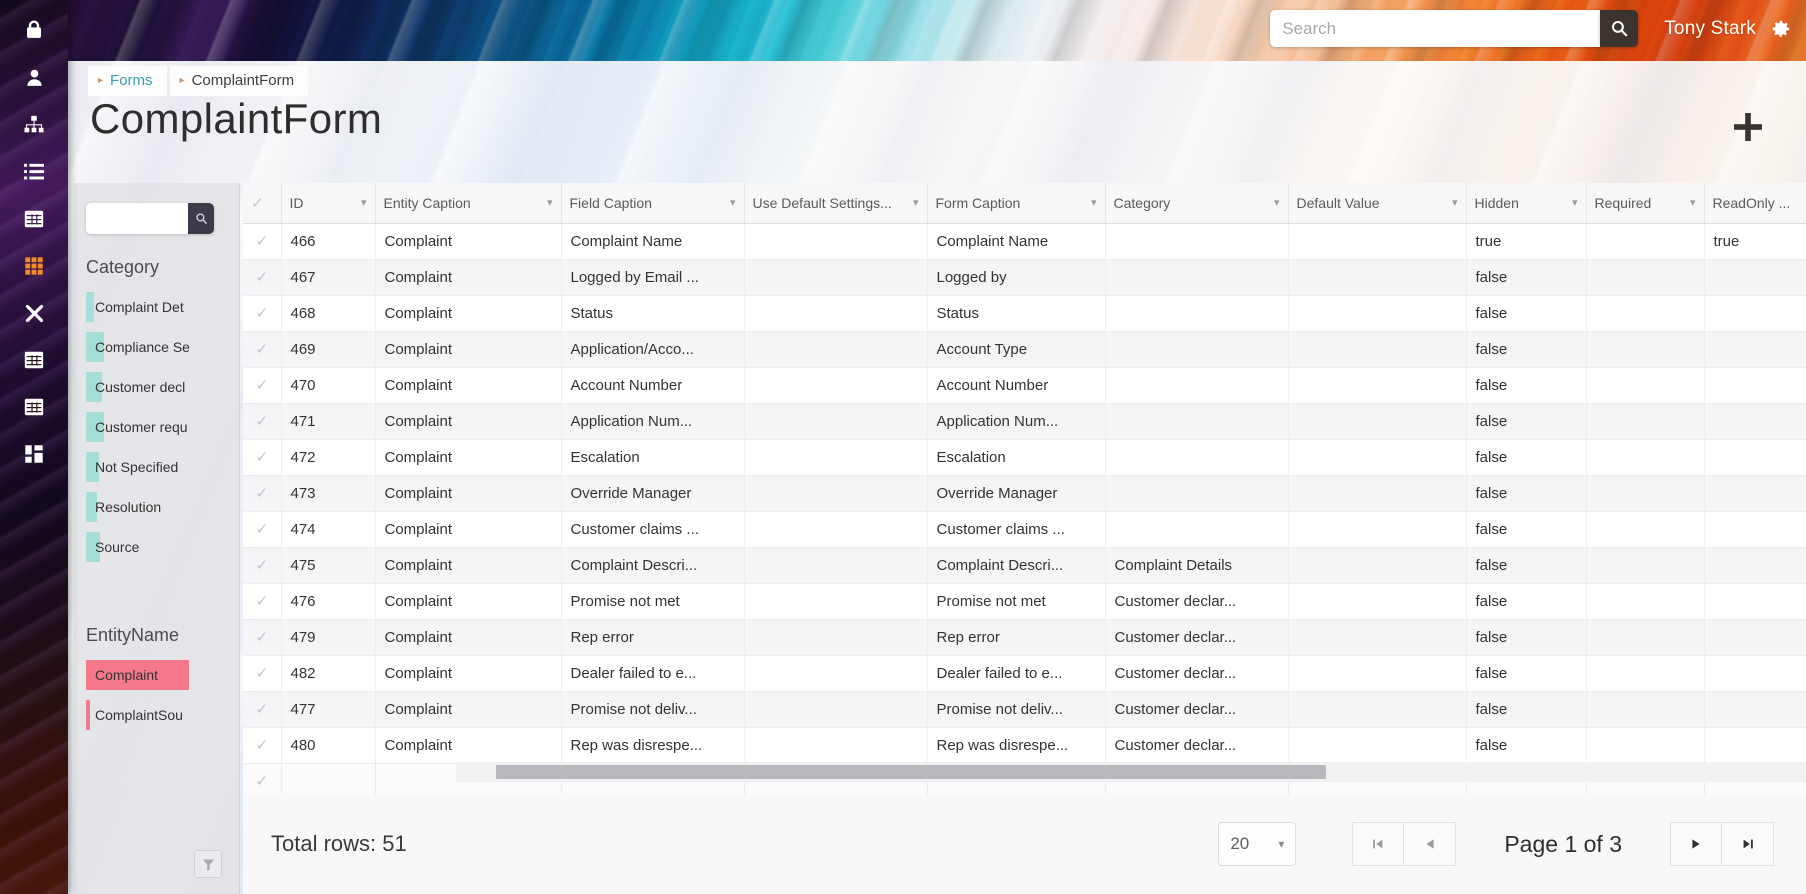 The image size is (1806, 894). Describe the element at coordinates (127, 81) in the screenshot. I see `breadcrumb-item-forms: ▸ Forms` at that location.